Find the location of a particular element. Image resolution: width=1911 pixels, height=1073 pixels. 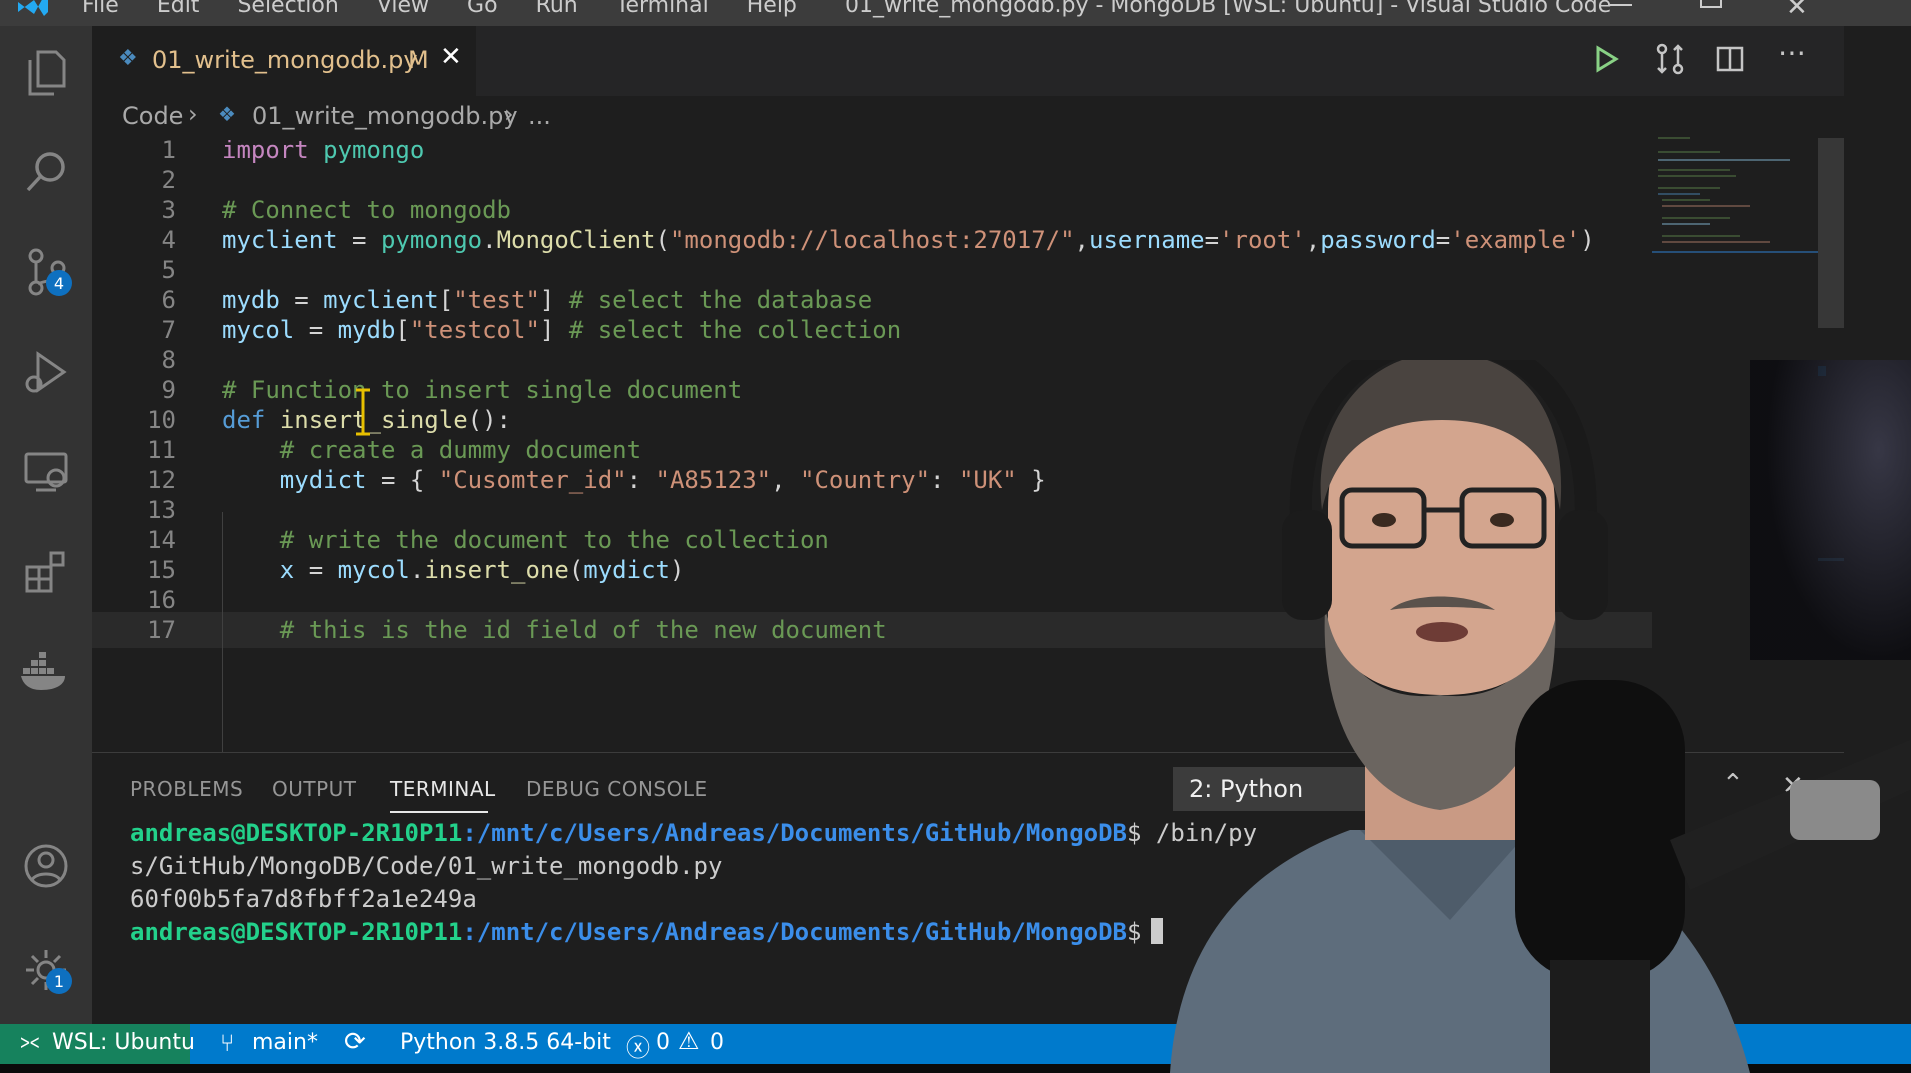

menu-terminal: Terminal is located at coordinates (662, 9).